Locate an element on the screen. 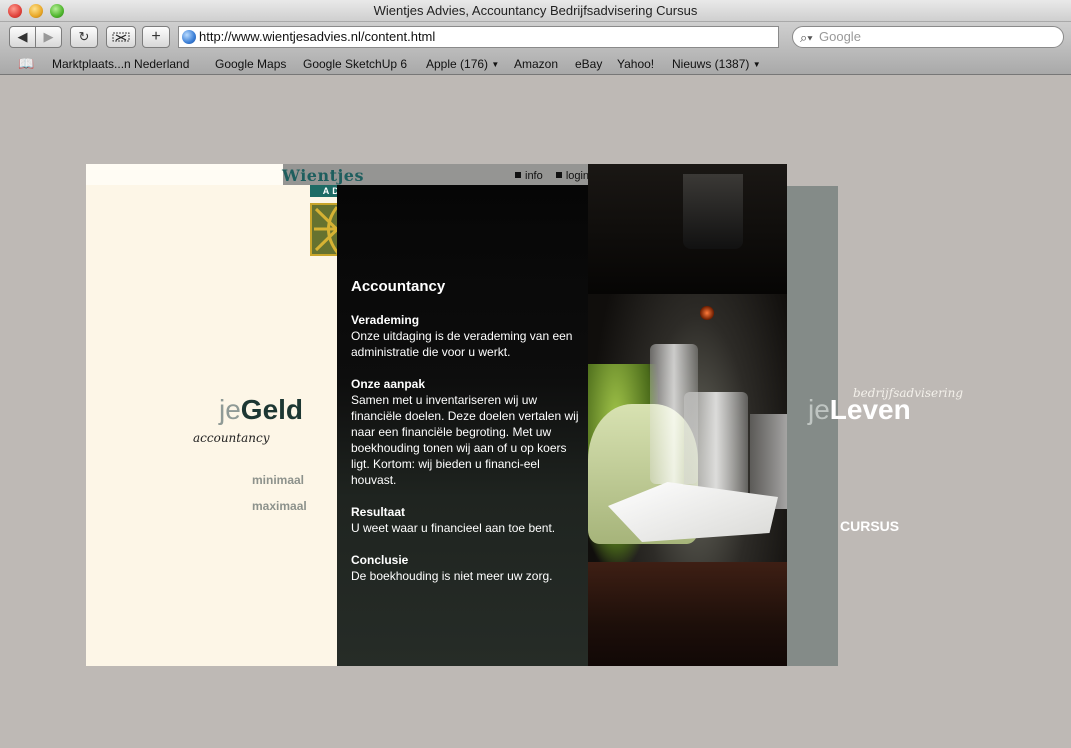 This screenshot has height=748, width=1071. bookmark-nieuws-label: Nieuws (1387) is located at coordinates (711, 64).